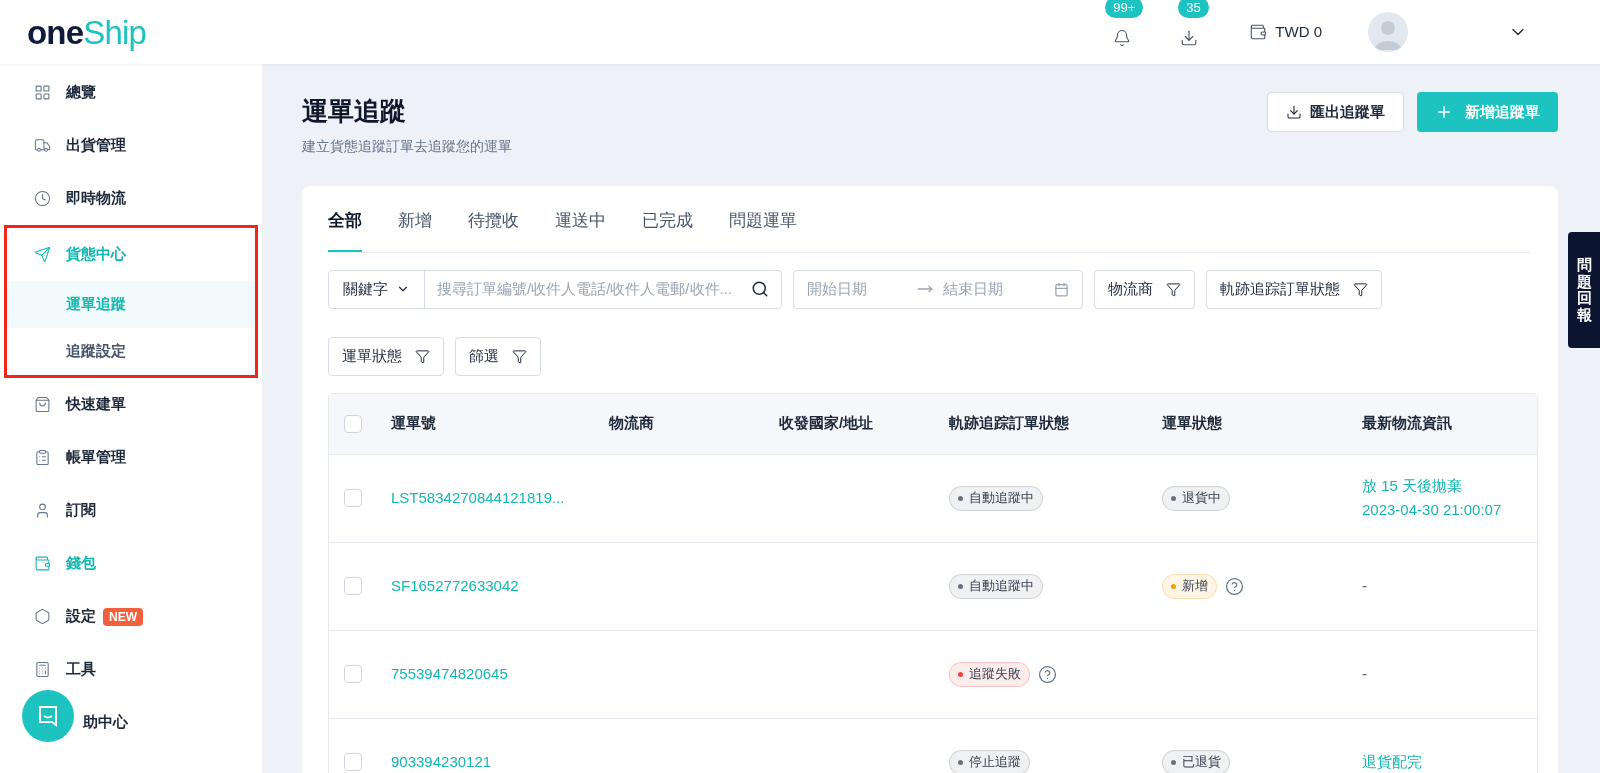 The width and height of the screenshot is (1600, 773). I want to click on filter-button: 篩選, so click(498, 356).